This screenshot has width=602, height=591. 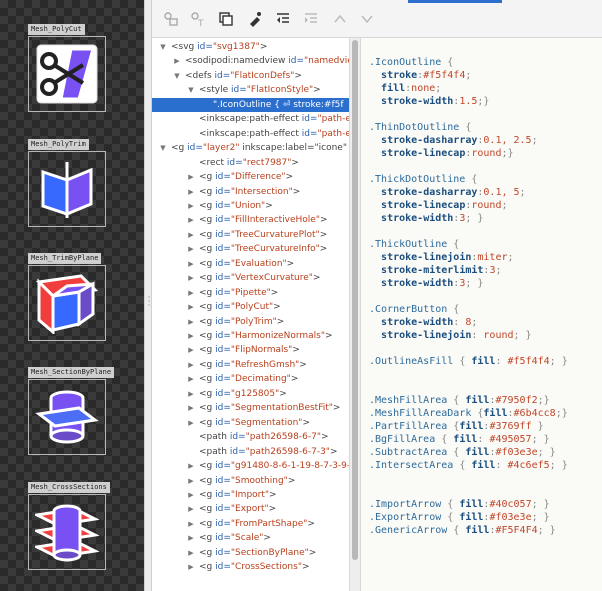 I want to click on new-text-node-icon: T, so click(x=198, y=19).